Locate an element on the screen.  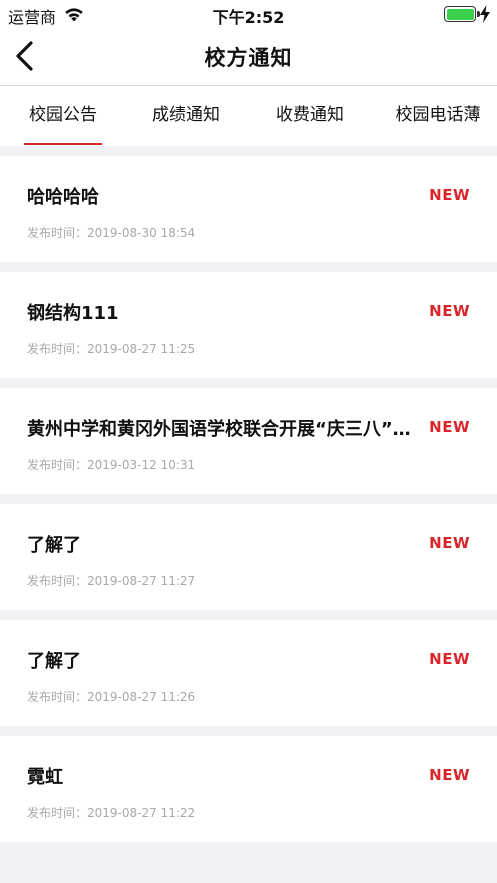
list-item: 哈哈哈哈 NEW 发布时间：2019-08-30 18:54 is located at coordinates (248, 209).